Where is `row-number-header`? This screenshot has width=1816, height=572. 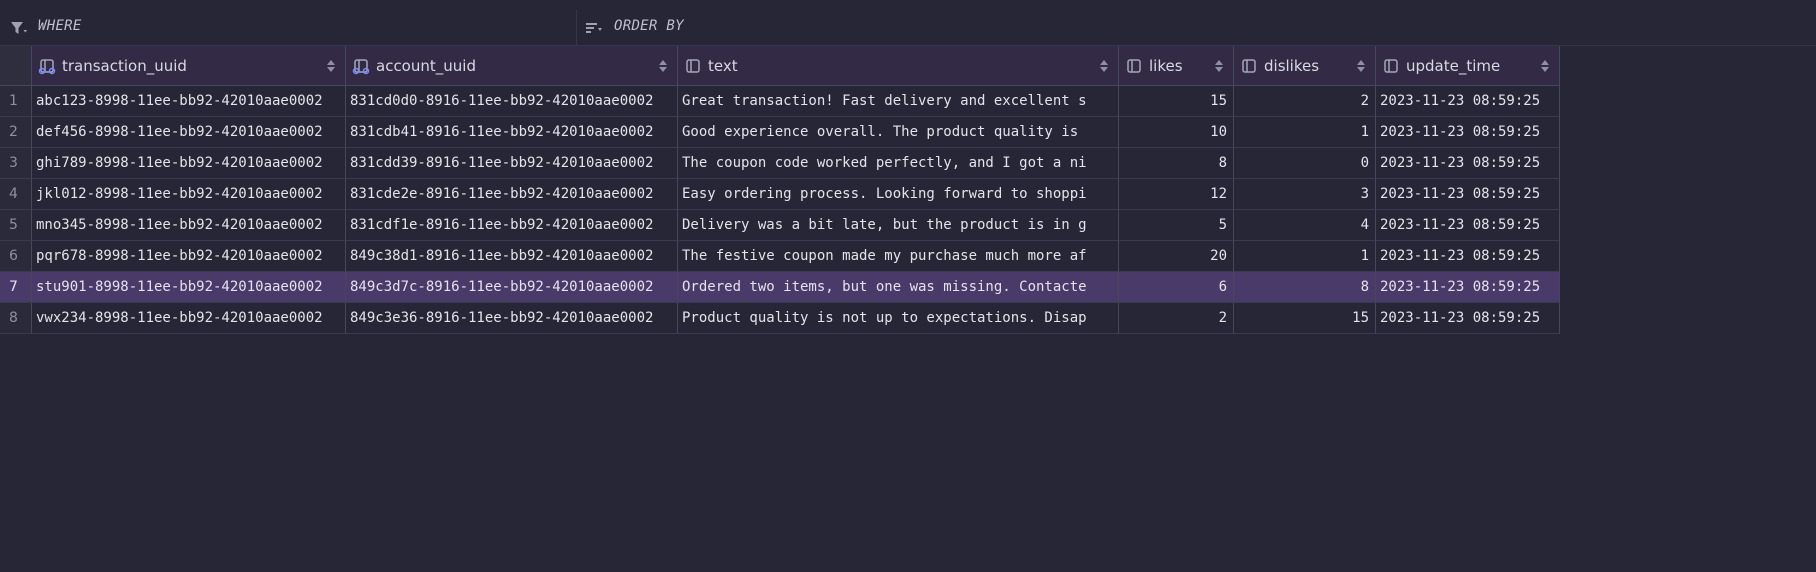
row-number-header is located at coordinates (16, 66).